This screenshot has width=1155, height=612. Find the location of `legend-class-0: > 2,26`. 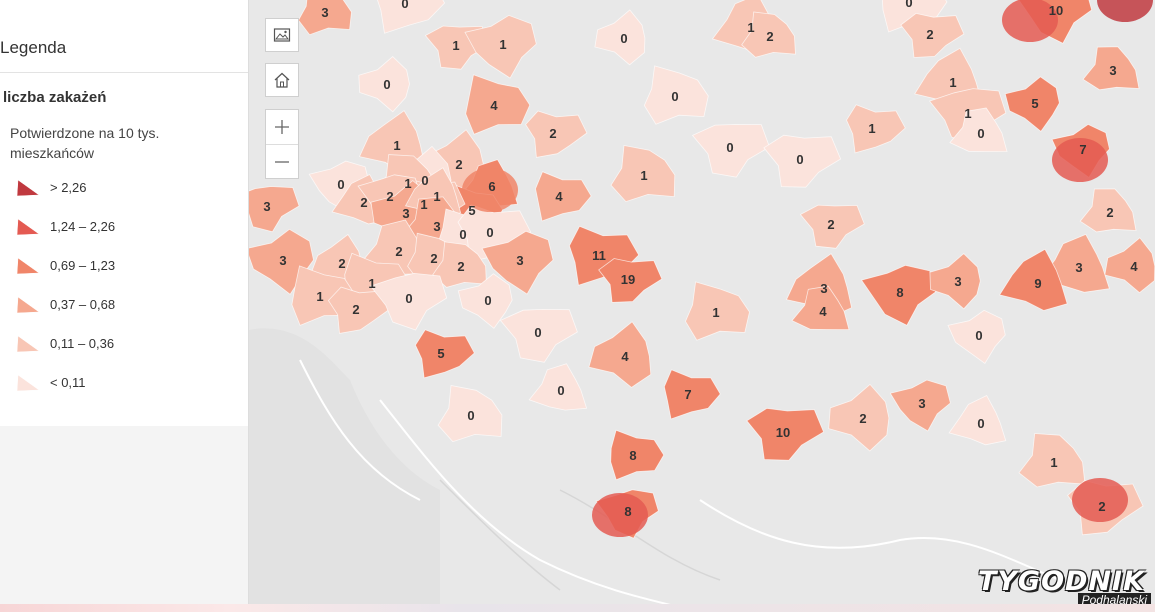

legend-class-0: > 2,26 is located at coordinates (51, 187).